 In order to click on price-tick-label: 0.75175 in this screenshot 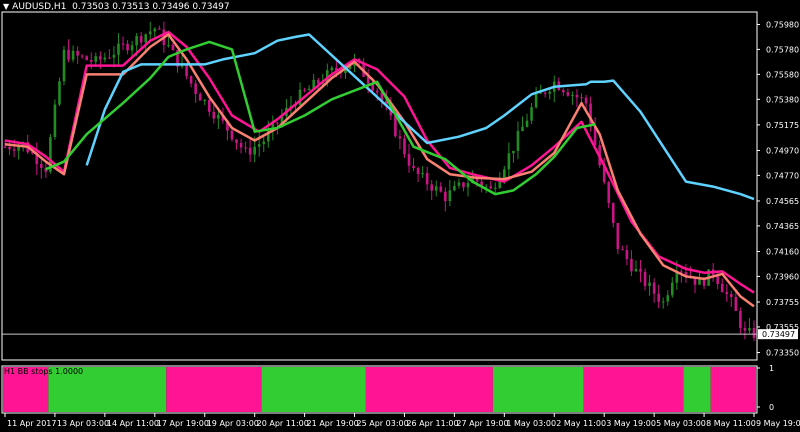, I will do `click(782, 125)`.